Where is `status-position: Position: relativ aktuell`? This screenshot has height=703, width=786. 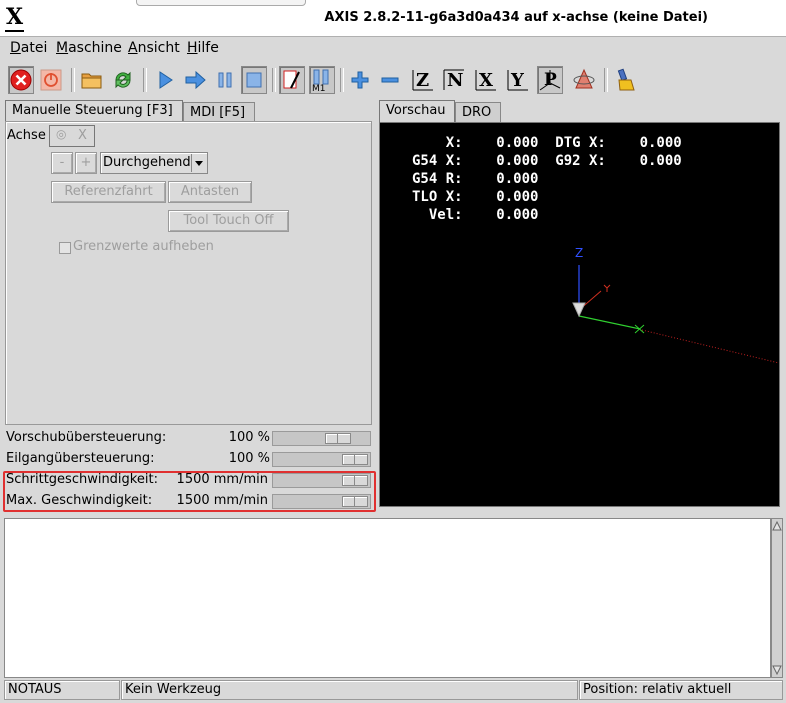
status-position: Position: relativ aktuell is located at coordinates (681, 690).